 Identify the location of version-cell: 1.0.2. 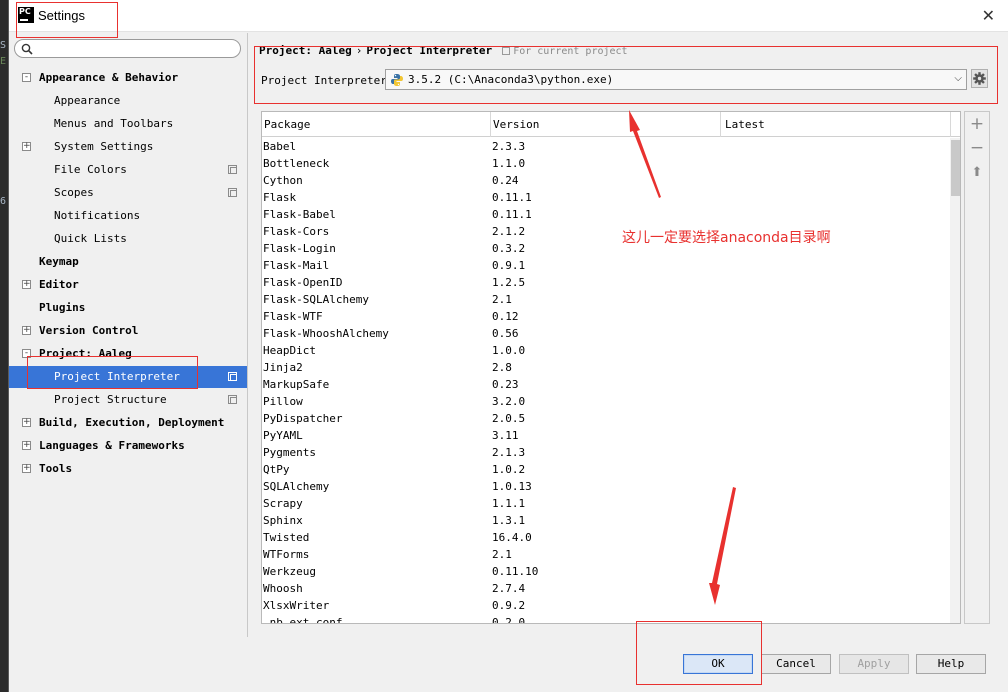
(509, 469).